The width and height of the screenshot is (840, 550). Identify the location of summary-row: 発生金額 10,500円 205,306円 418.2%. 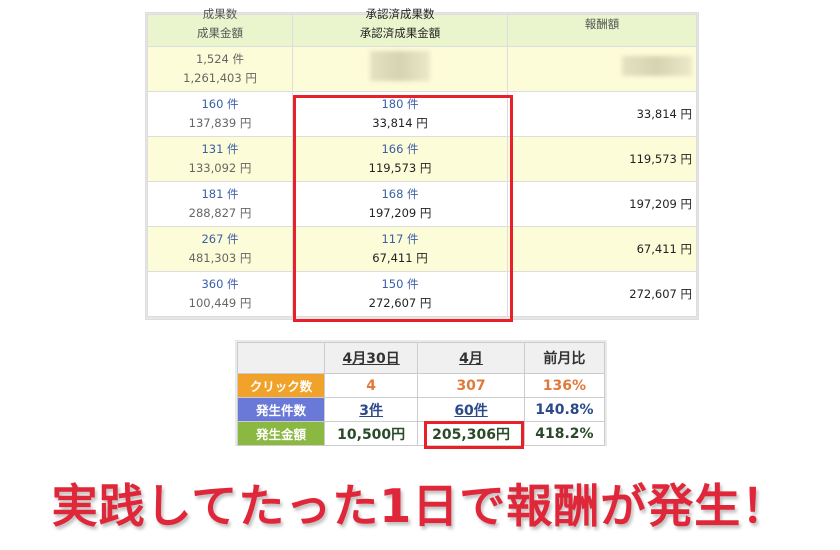
(421, 433).